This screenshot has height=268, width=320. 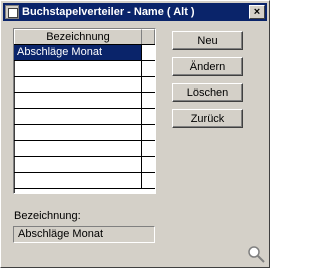 What do you see at coordinates (47, 216) in the screenshot?
I see `bezeichnung-label: Bezeichnung:` at bounding box center [47, 216].